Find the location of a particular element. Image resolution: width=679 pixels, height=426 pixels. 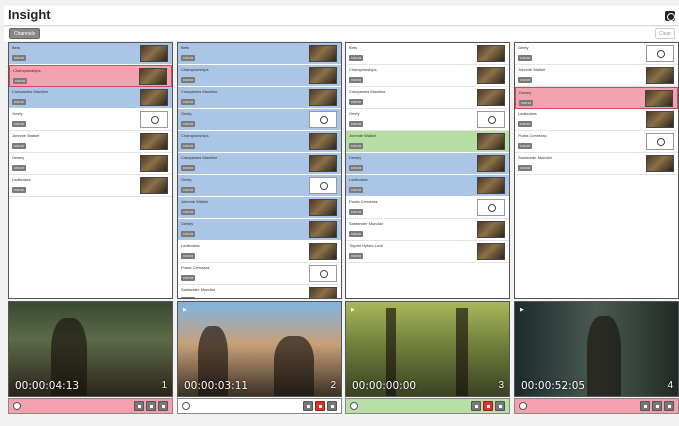

channel-number: 2 is located at coordinates (333, 385).